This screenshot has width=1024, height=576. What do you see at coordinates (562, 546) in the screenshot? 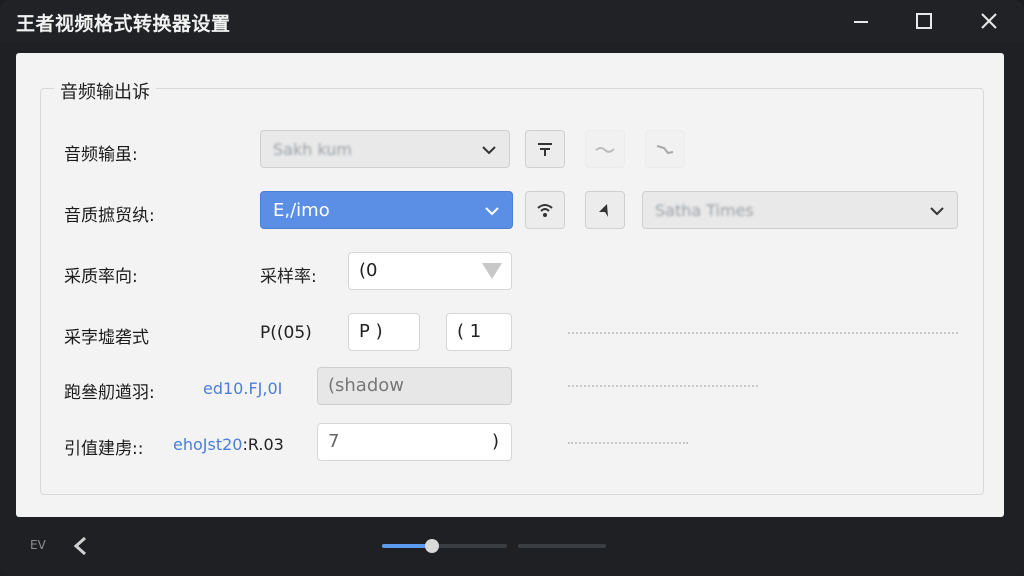
I see `secondary-track` at bounding box center [562, 546].